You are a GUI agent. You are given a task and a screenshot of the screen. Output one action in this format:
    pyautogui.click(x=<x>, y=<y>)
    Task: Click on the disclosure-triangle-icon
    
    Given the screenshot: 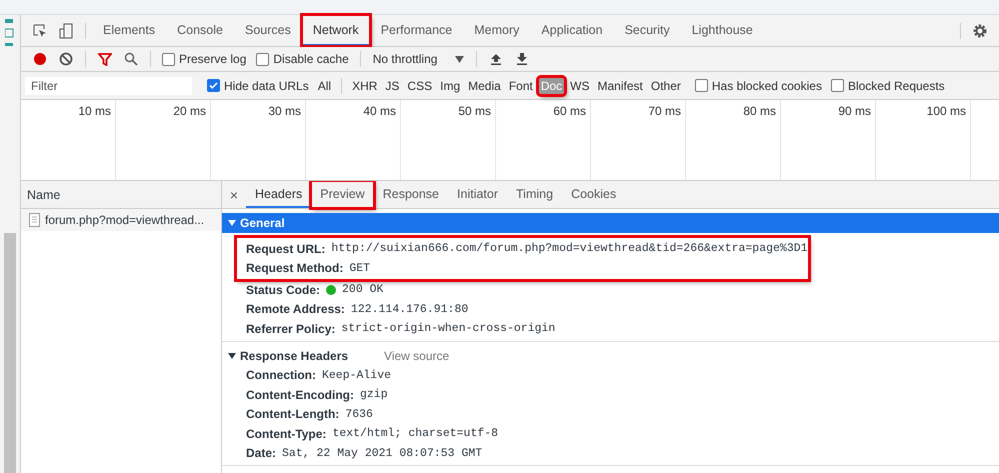 What is the action you would take?
    pyautogui.click(x=232, y=356)
    